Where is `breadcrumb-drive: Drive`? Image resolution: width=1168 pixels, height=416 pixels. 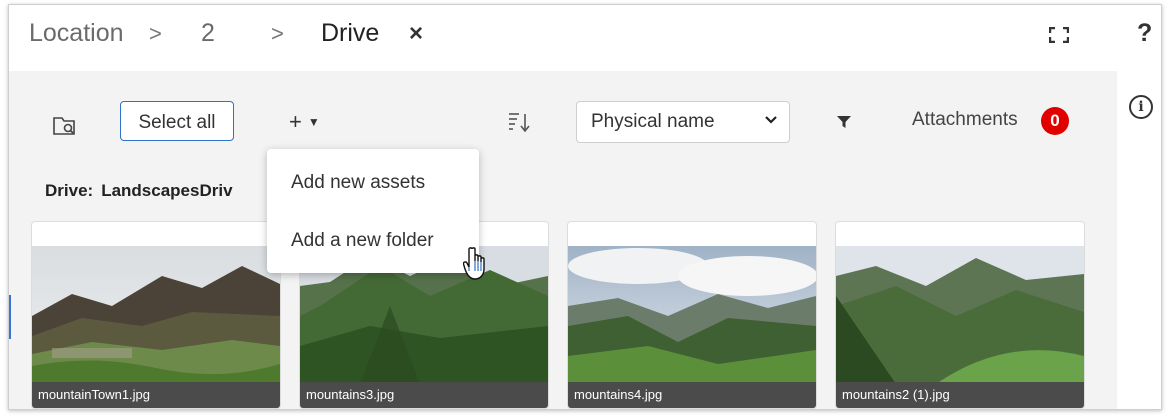
breadcrumb-drive: Drive is located at coordinates (350, 33).